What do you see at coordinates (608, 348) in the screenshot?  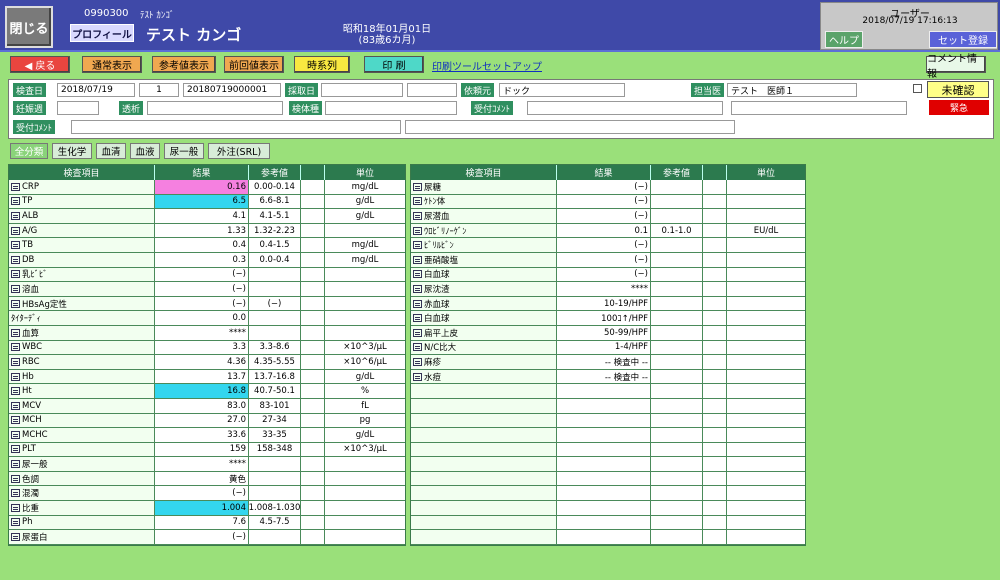 I see `table-row: N/C比大 1-4/HPF` at bounding box center [608, 348].